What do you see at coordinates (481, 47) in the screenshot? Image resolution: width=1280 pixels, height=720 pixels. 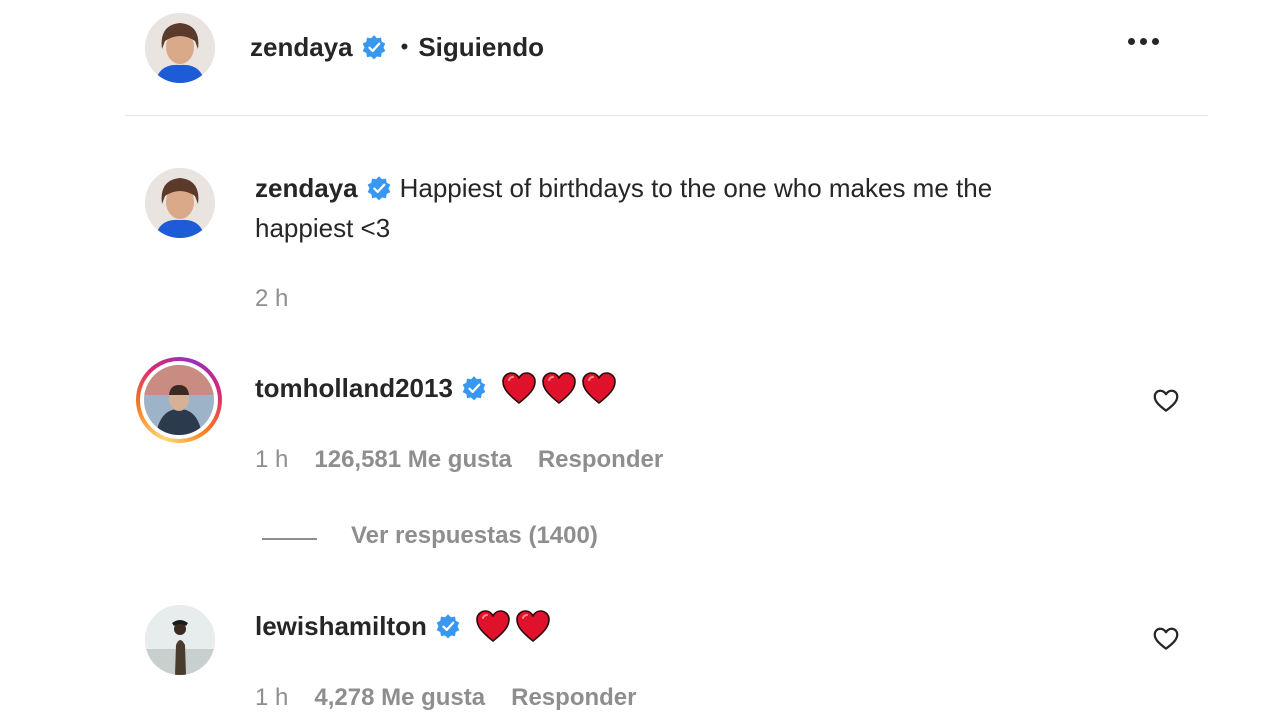 I see `follow-status-button: Siguiendo` at bounding box center [481, 47].